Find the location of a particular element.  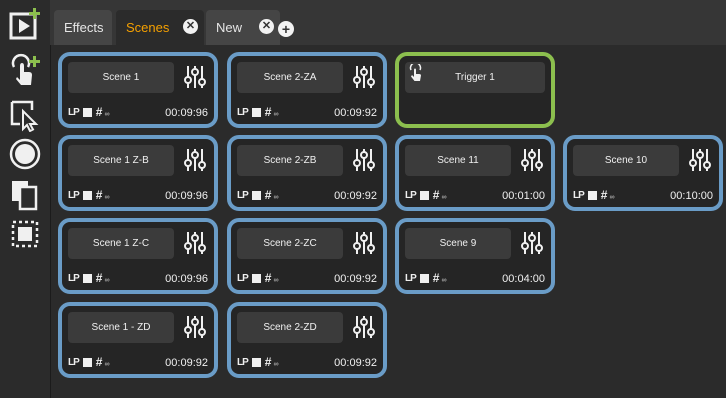

scene-name-box: Scene 2-ZB is located at coordinates (290, 160).